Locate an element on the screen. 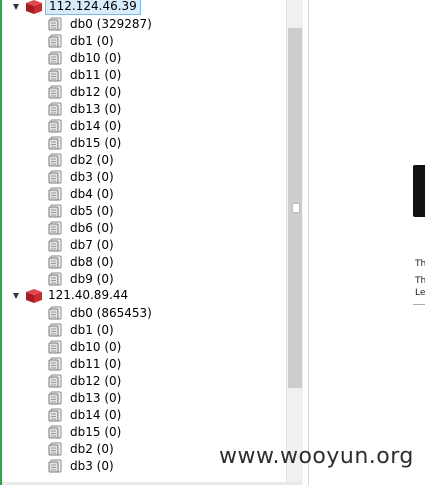  details-text-1: Th is located at coordinates (420, 264).